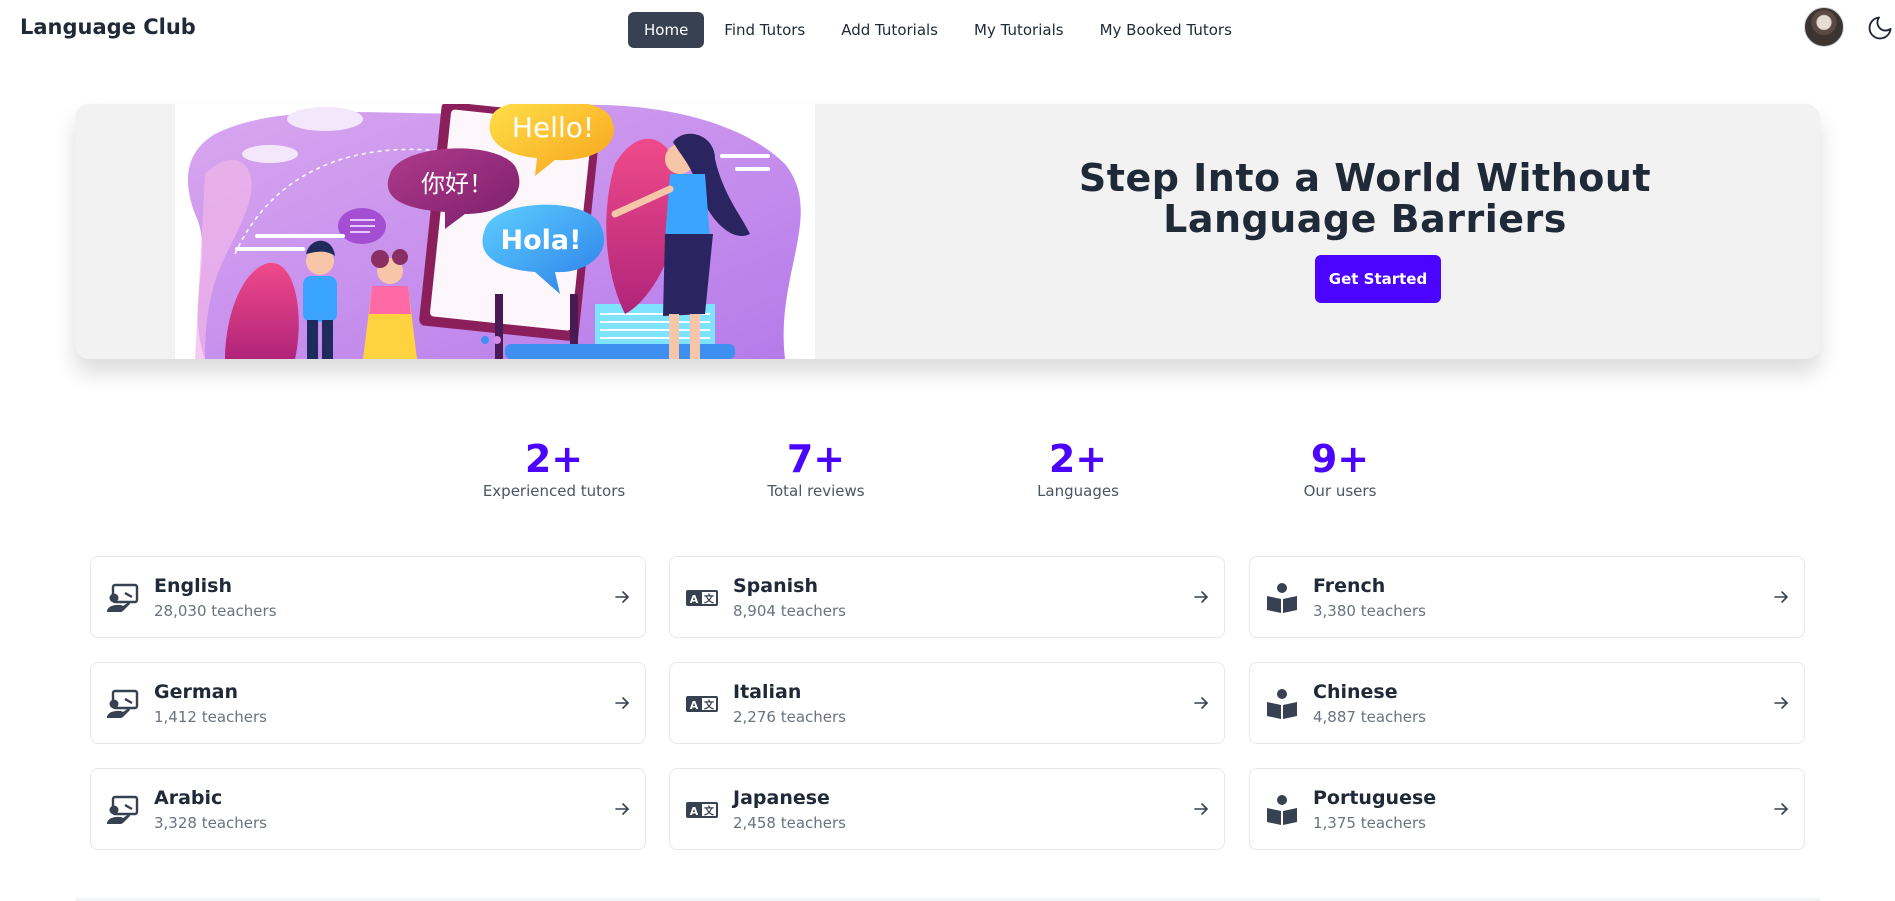 The width and height of the screenshot is (1895, 901). Describe the element at coordinates (215, 611) in the screenshot. I see `teacher-count: 28,030 teachers` at that location.